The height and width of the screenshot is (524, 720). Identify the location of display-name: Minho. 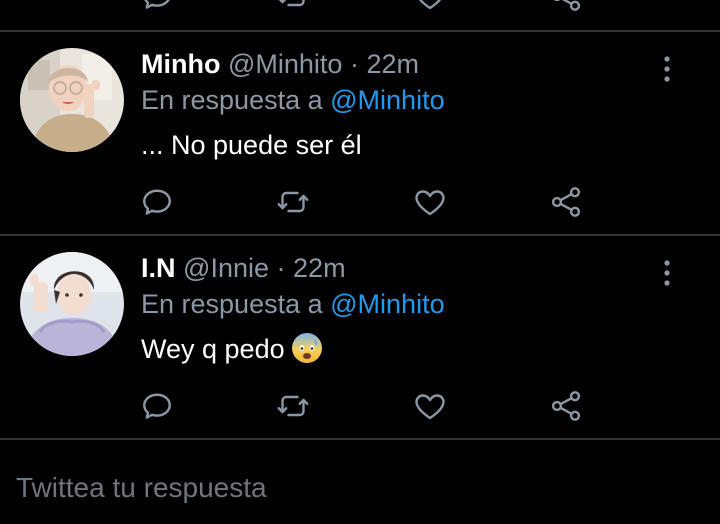
(180, 64).